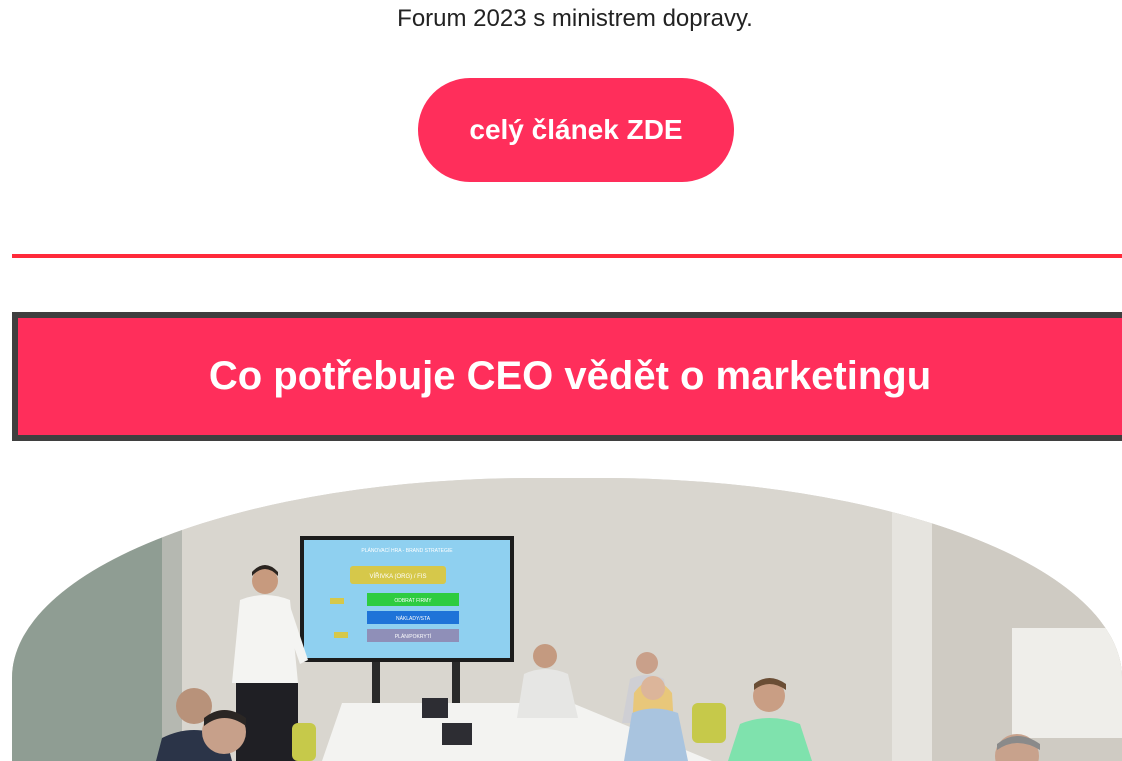  I want to click on tv-screen-title: PLÁNOVACÍ HRA - BRAND STRATEGIE, so click(407, 550).